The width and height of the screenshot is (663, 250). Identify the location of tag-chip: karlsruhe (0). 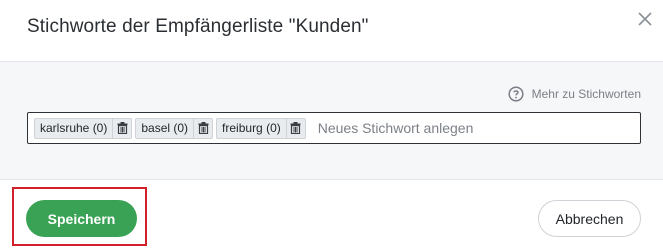
(83, 128).